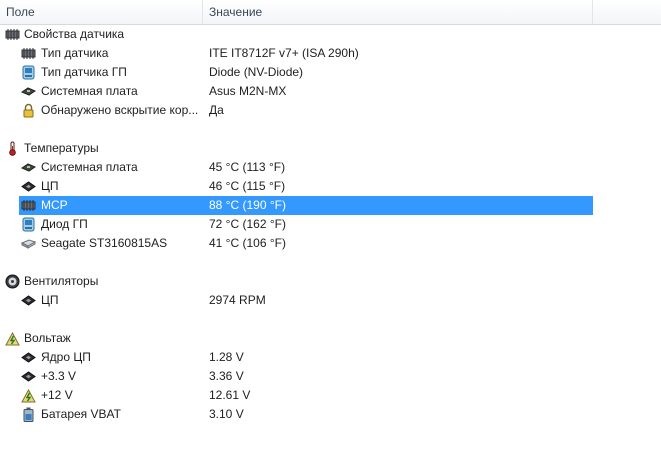 The width and height of the screenshot is (661, 473). Describe the element at coordinates (330, 281) in the screenshot. I see `section-fans: Вентиляторы` at that location.